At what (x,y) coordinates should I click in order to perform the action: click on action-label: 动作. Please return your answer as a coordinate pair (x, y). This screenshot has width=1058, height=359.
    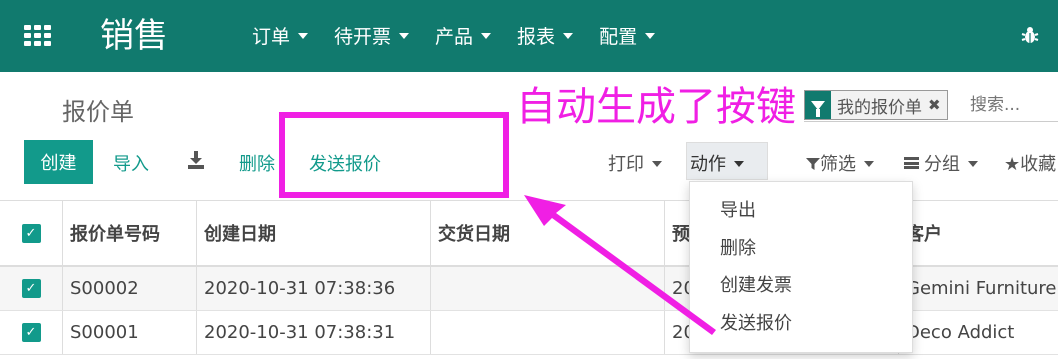
    Looking at the image, I should click on (708, 164).